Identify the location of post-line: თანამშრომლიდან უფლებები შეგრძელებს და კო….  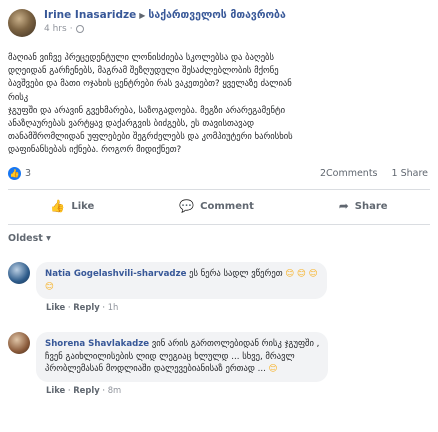
(150, 137).